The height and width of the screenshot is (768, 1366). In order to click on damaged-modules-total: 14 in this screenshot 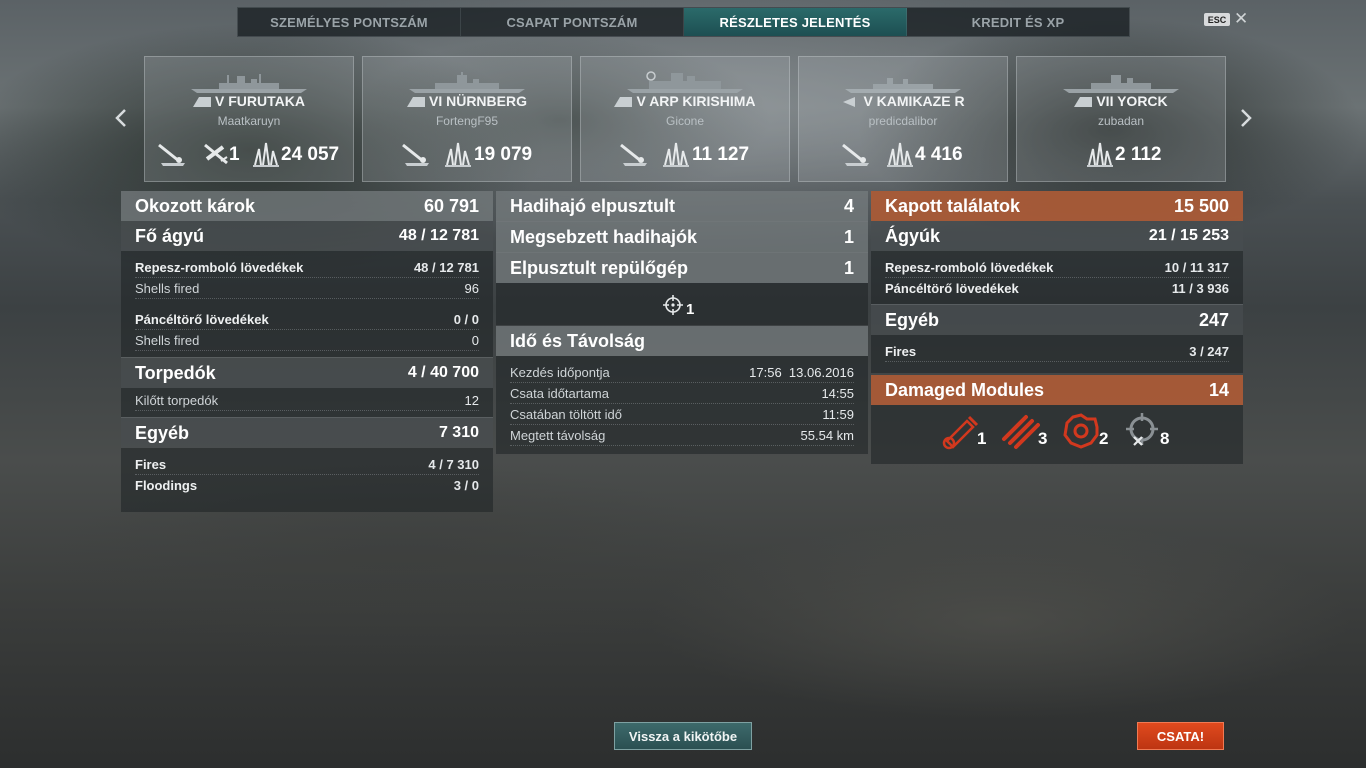, I will do `click(1218, 389)`.